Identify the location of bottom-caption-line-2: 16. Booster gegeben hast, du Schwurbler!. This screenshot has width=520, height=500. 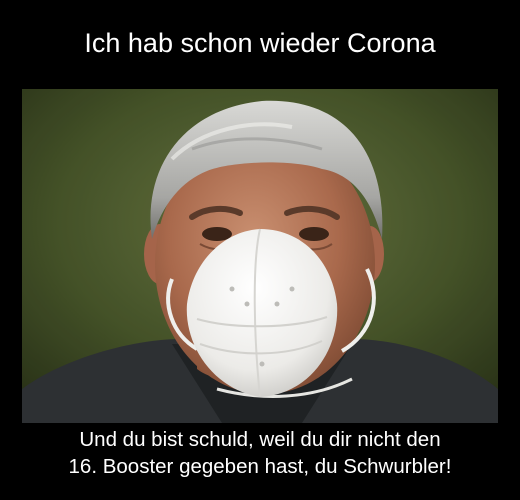
(260, 466).